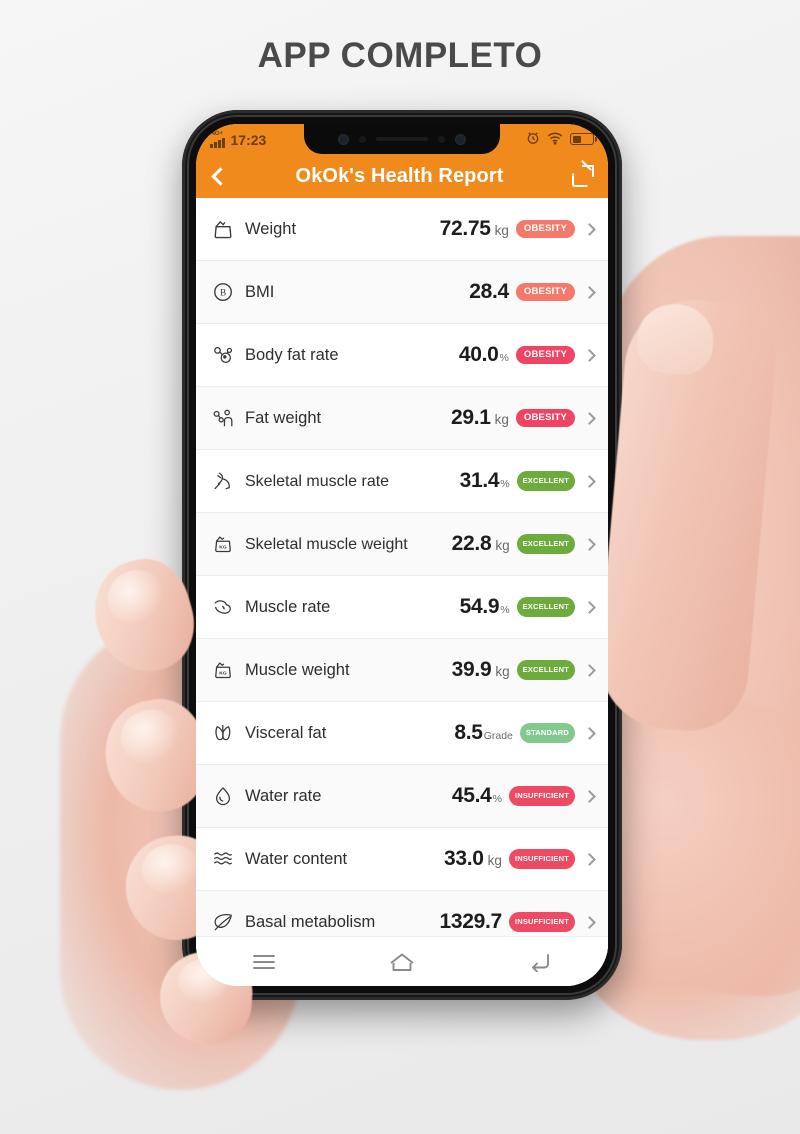 This screenshot has width=800, height=1134. Describe the element at coordinates (402, 176) in the screenshot. I see `app-bar: OkOk's Health Report` at that location.